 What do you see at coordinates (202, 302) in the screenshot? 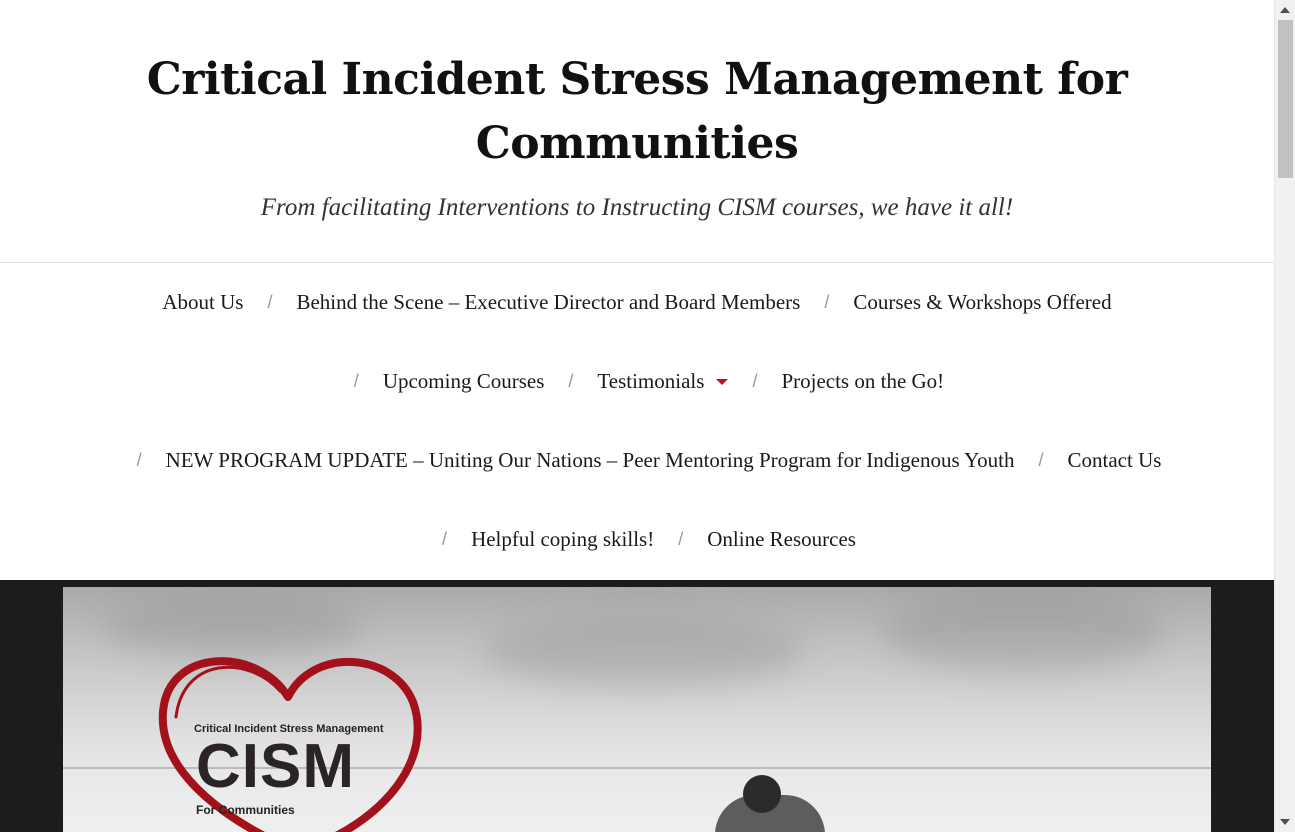
I see `nav-item-about-us: About Us` at bounding box center [202, 302].